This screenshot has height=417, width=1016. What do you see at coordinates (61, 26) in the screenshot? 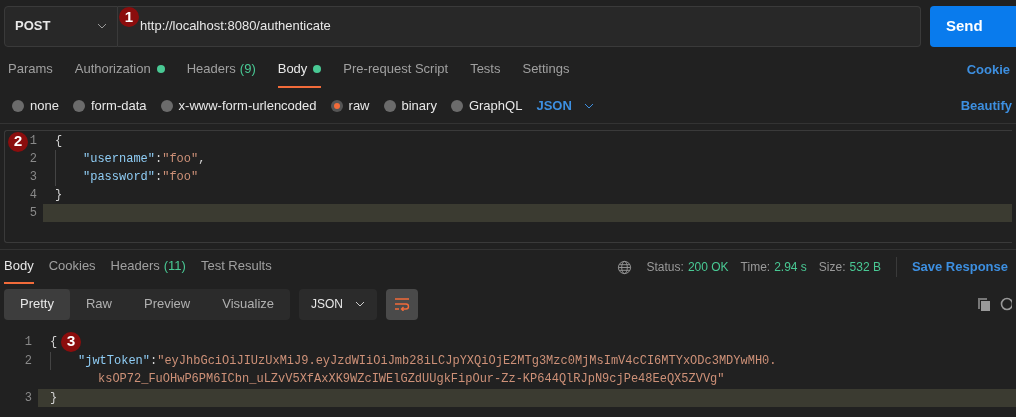
I see `method-select: POST` at bounding box center [61, 26].